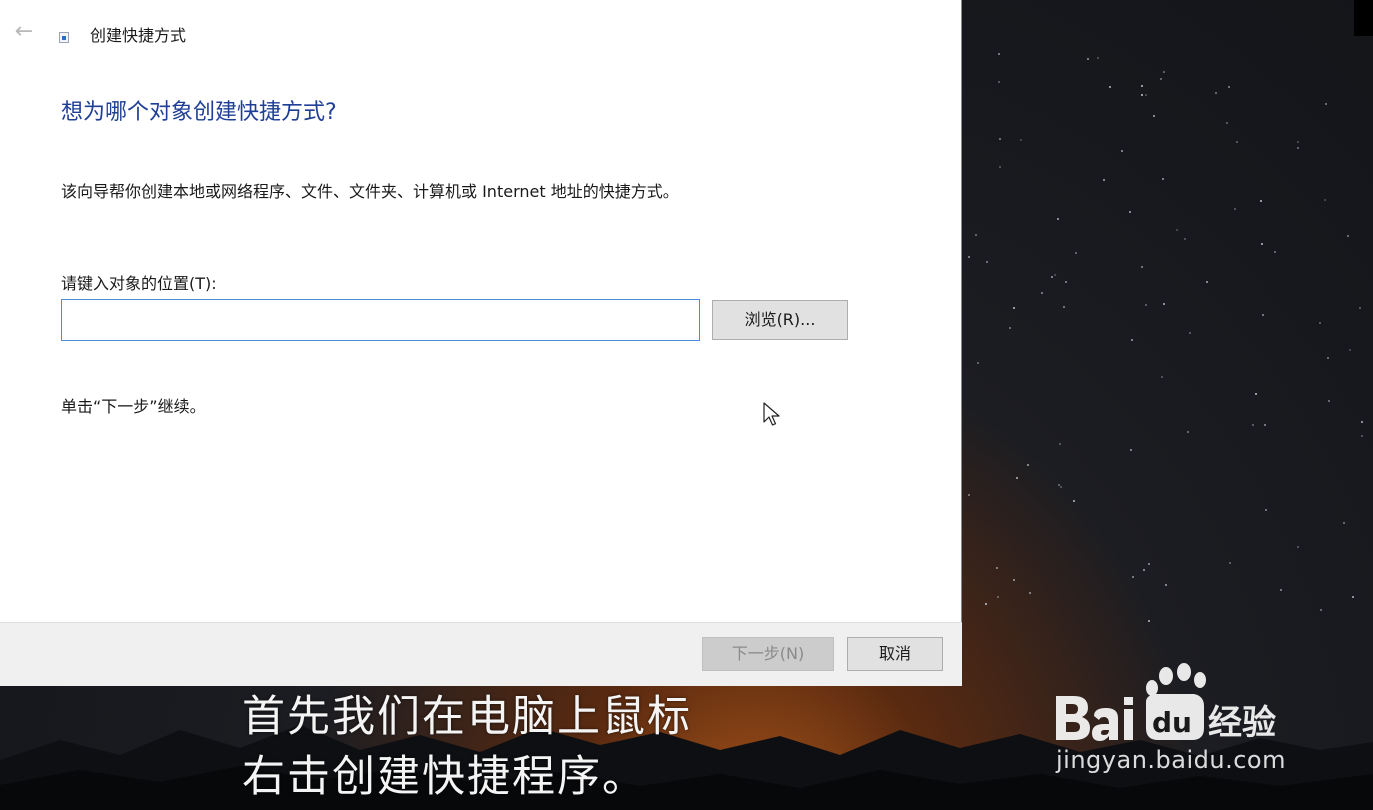 Image resolution: width=1373 pixels, height=810 pixels. I want to click on watermark-url: jingyan.baidu.com, so click(1171, 760).